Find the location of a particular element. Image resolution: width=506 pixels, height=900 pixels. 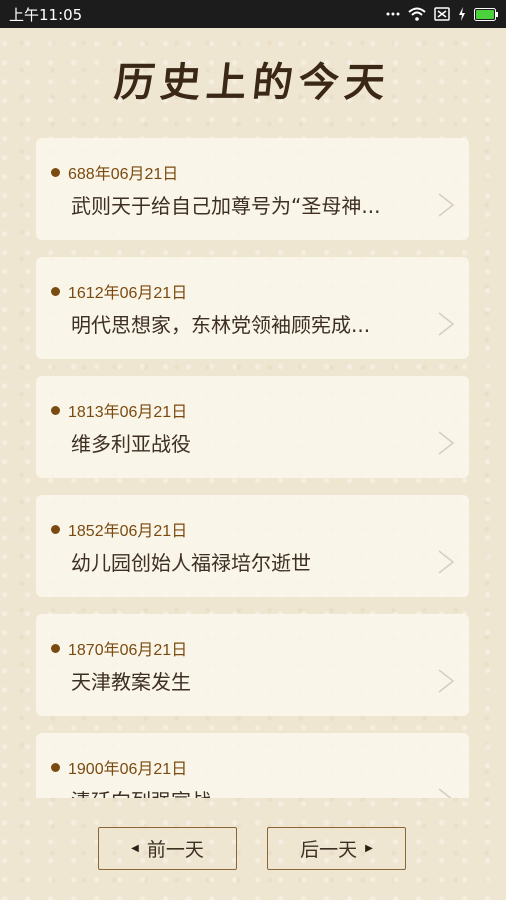

event-card: 1900年06月21日 清廷向列强宣战 is located at coordinates (252, 765).